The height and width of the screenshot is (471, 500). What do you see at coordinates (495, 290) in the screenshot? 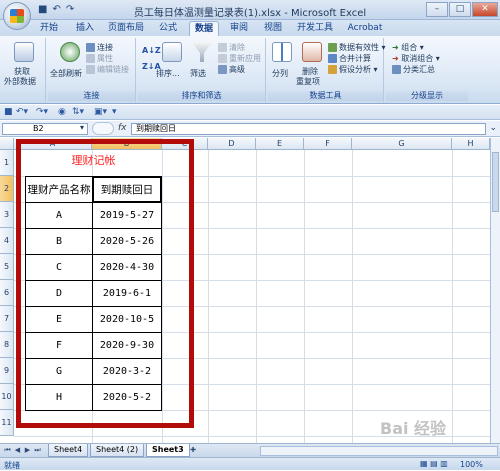
I see `vertical-scrollbar` at bounding box center [495, 290].